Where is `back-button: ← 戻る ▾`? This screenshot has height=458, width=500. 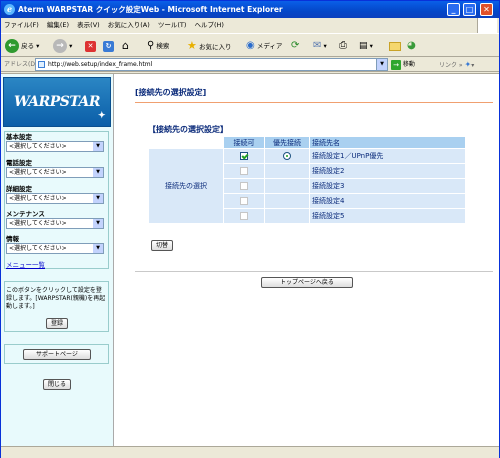 back-button: ← 戻る ▾ is located at coordinates (22, 46).